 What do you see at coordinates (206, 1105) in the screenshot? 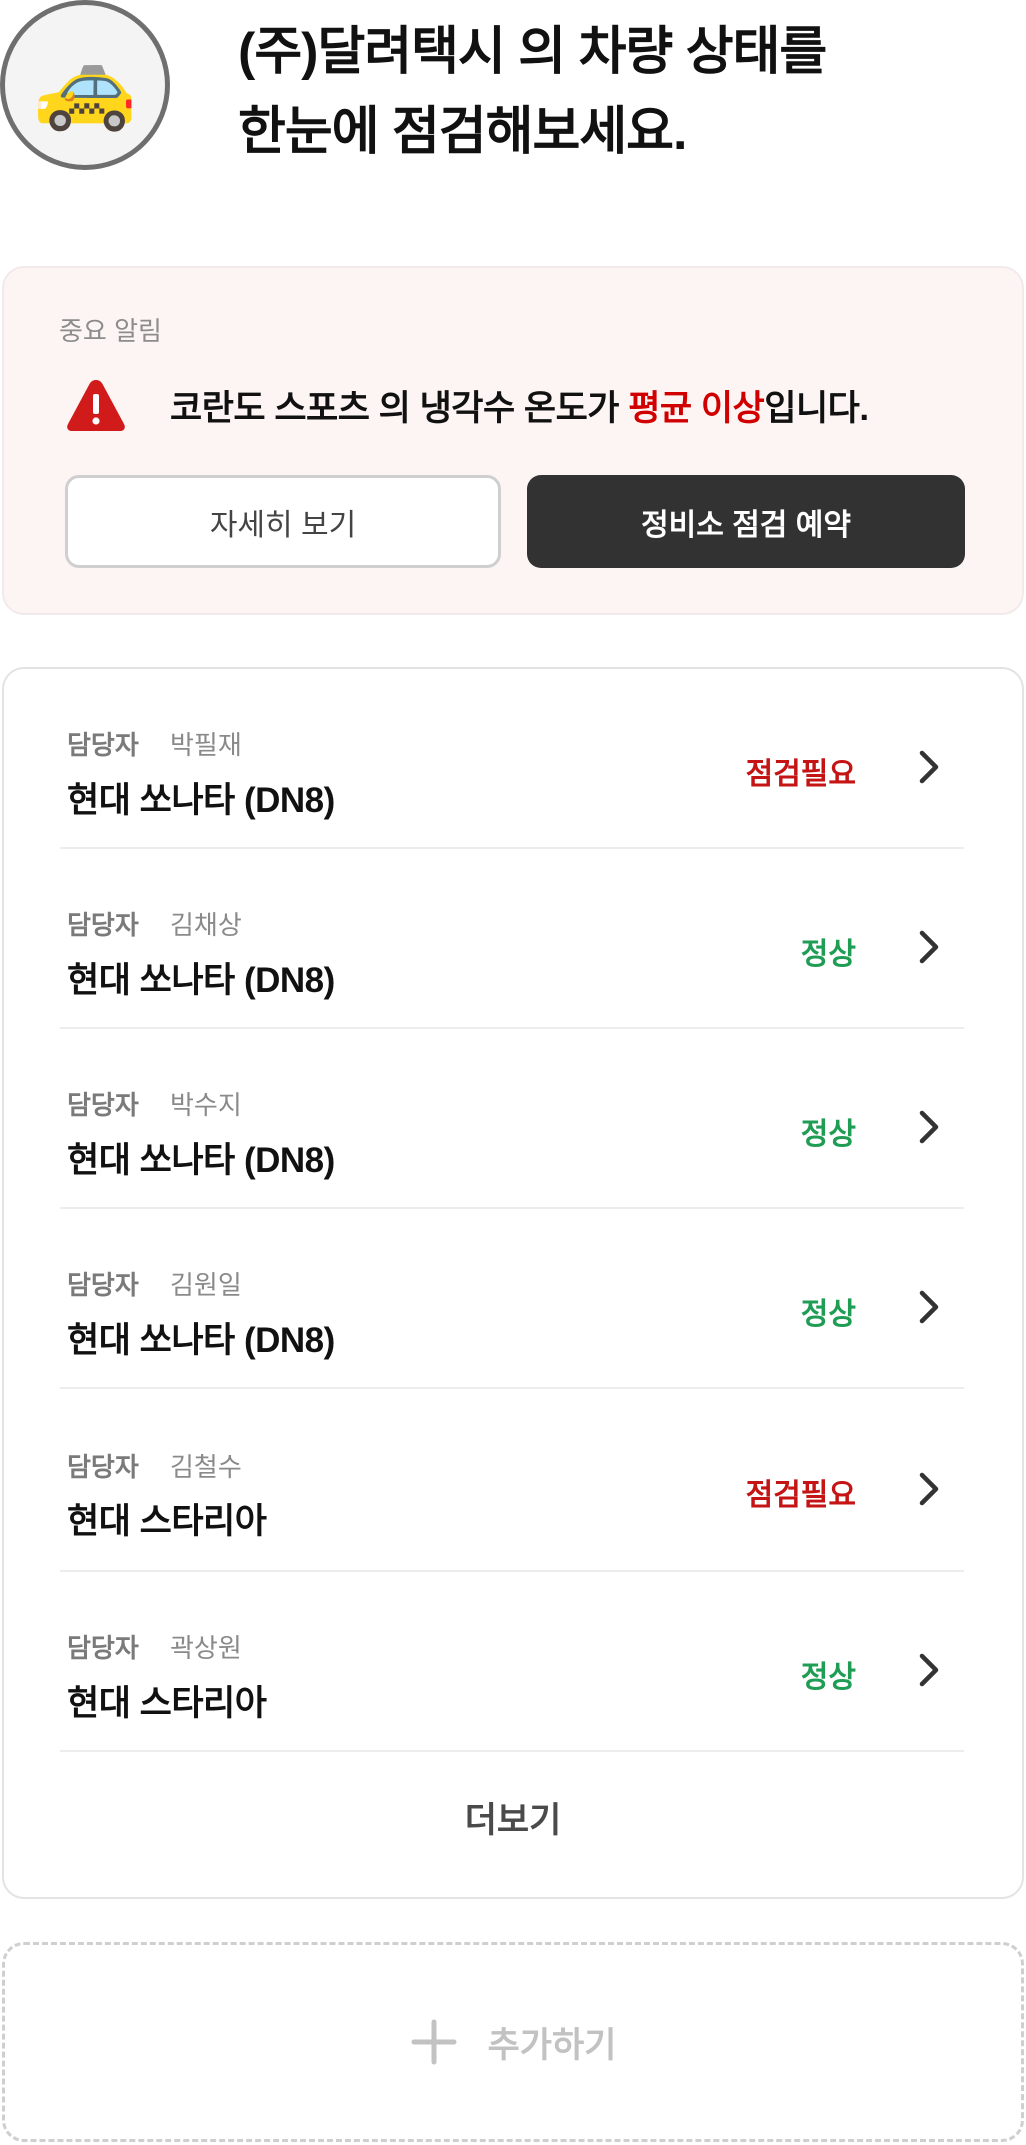
I see `manager-name: 박수지` at bounding box center [206, 1105].